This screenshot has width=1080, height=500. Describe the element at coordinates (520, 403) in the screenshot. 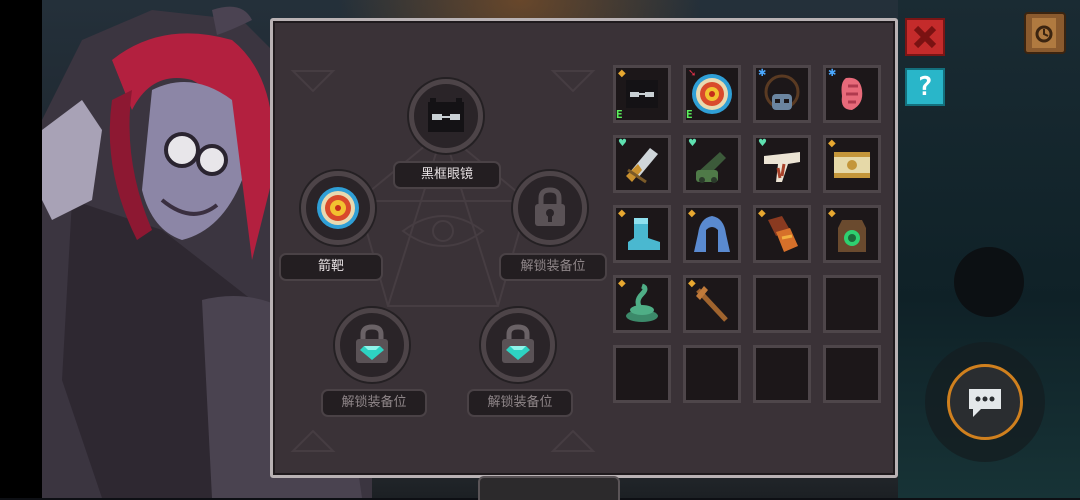

I see `slot-bottom-right-label: 解锁装备位` at that location.